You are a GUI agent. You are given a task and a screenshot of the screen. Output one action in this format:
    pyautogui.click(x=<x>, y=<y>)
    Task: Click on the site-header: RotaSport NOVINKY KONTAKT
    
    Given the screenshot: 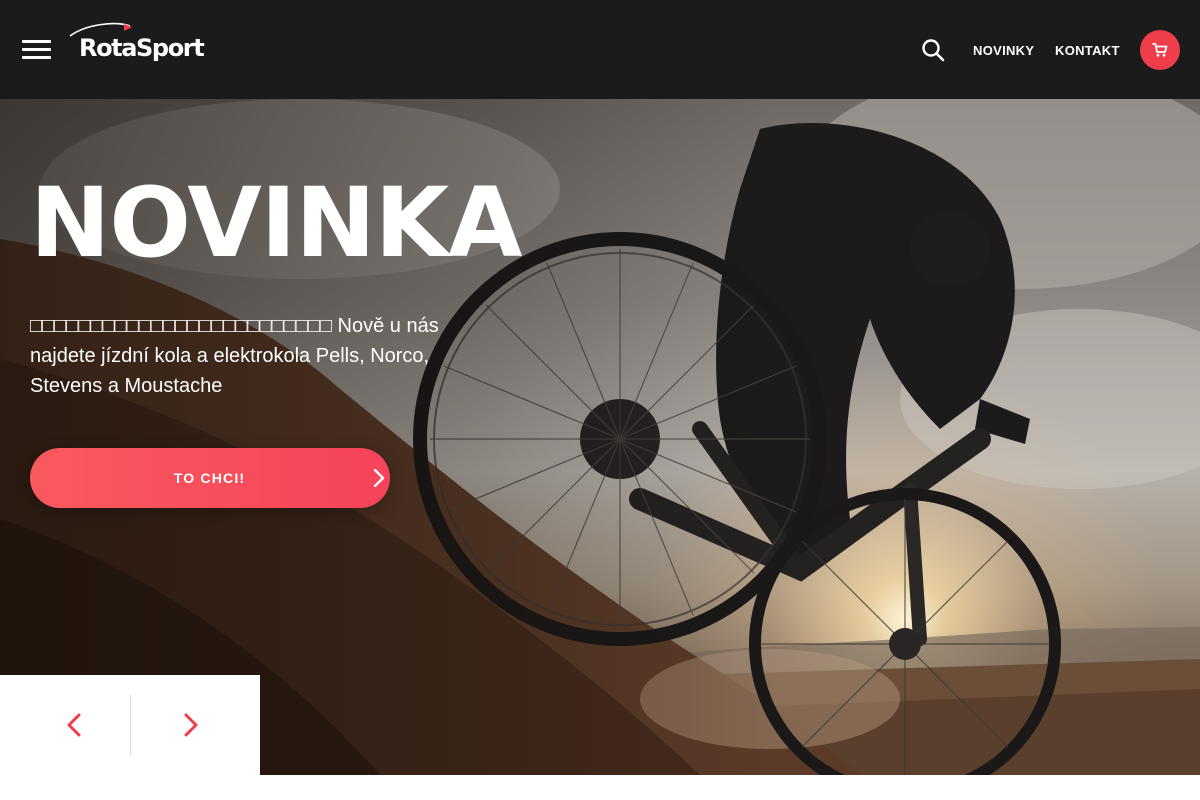 What is the action you would take?
    pyautogui.click(x=600, y=49)
    